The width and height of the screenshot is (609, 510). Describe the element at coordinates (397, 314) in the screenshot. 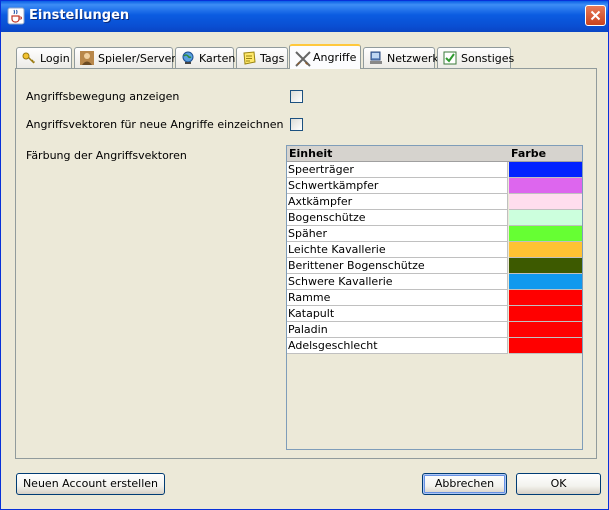

I see `unit-name-cell: Katapult` at that location.